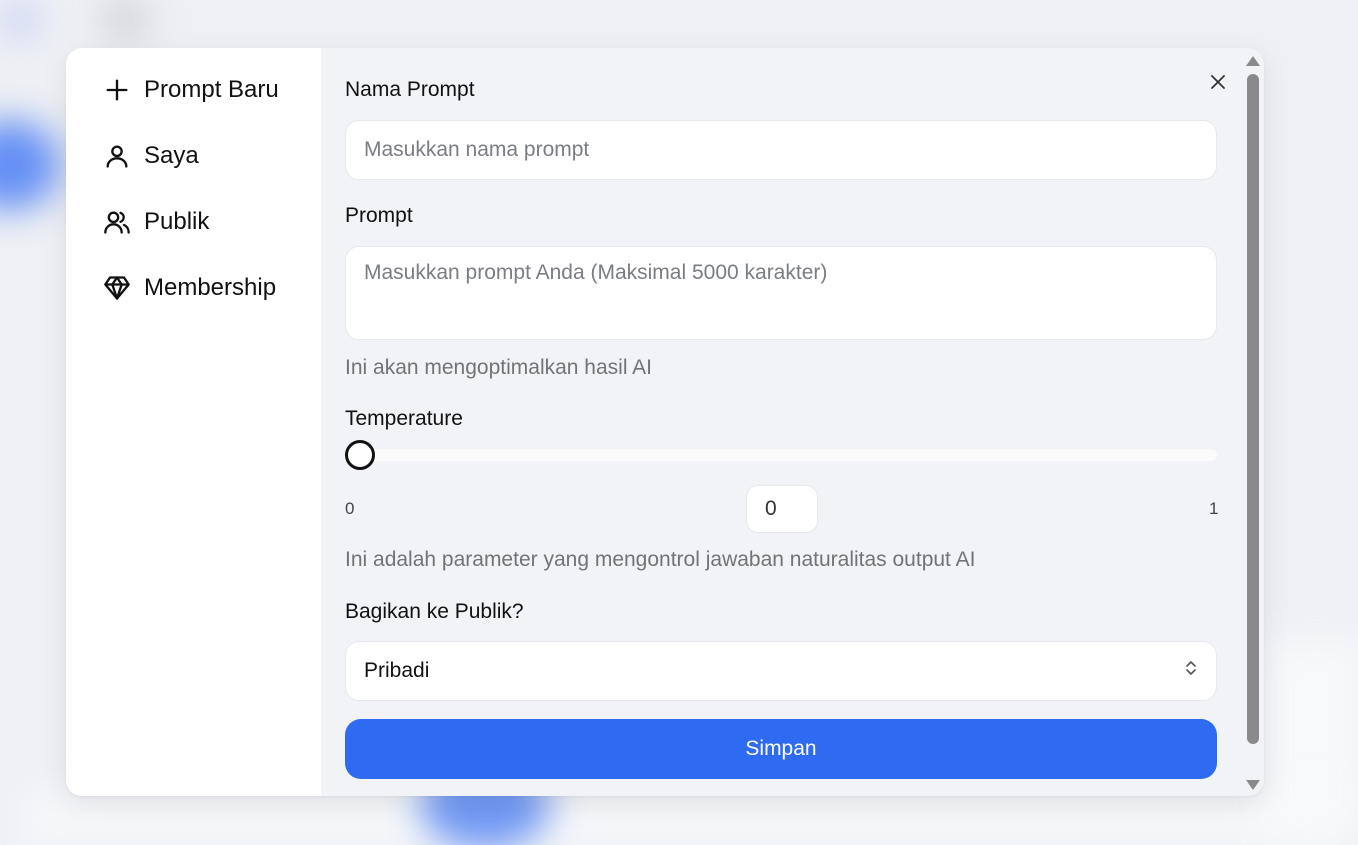 The image size is (1358, 845). I want to click on prompt-textarea, so click(781, 293).